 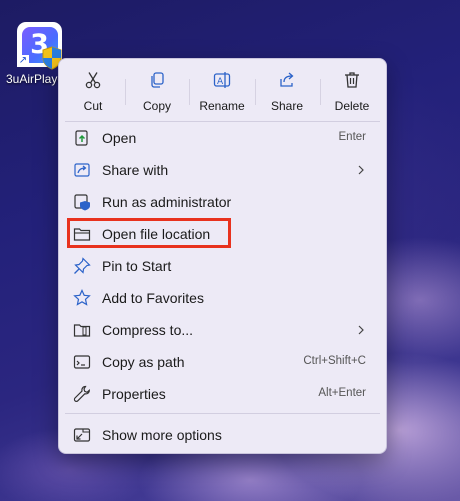 I want to click on menu-item-shortcut: Enter, so click(x=352, y=137).